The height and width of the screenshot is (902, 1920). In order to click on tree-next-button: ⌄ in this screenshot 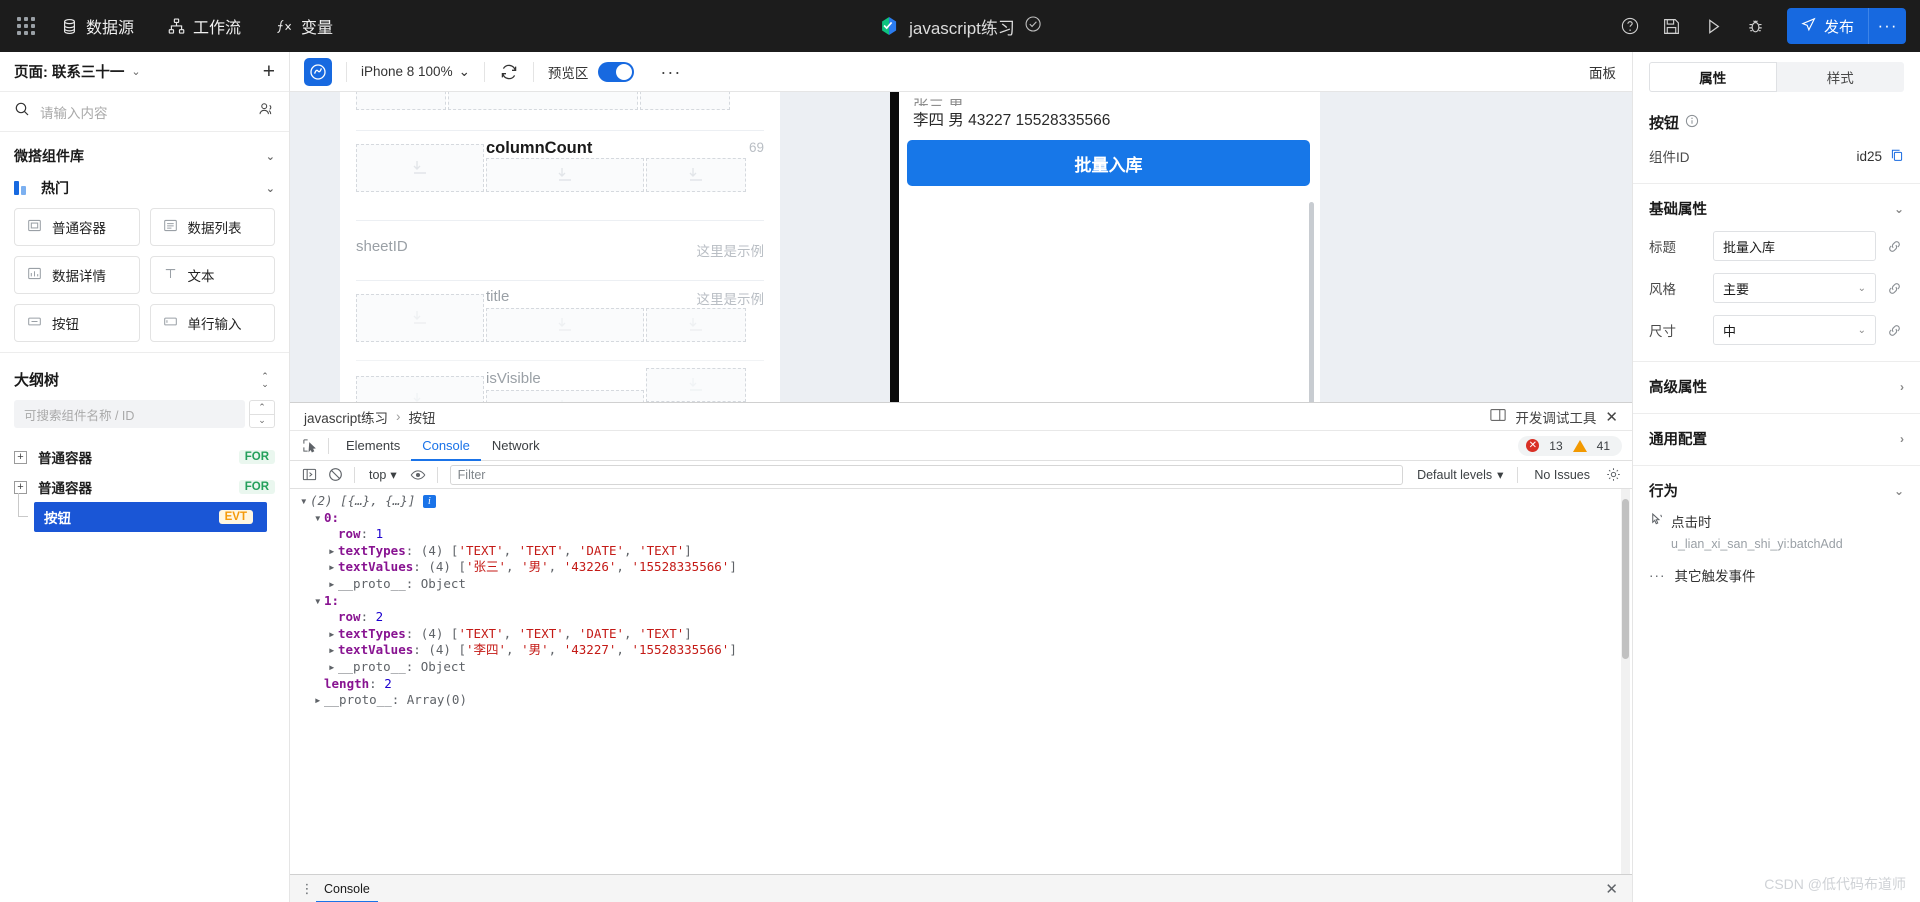, I will do `click(262, 420)`.